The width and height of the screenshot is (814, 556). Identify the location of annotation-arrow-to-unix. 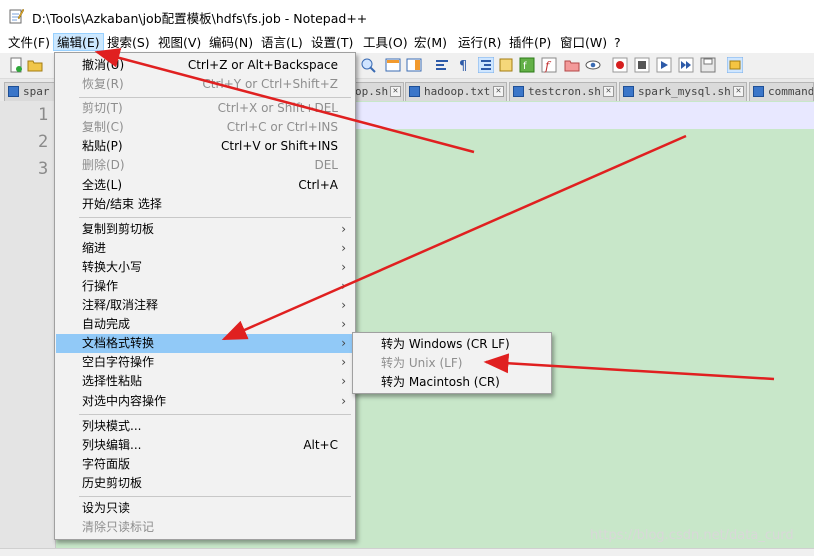
(629, 367).